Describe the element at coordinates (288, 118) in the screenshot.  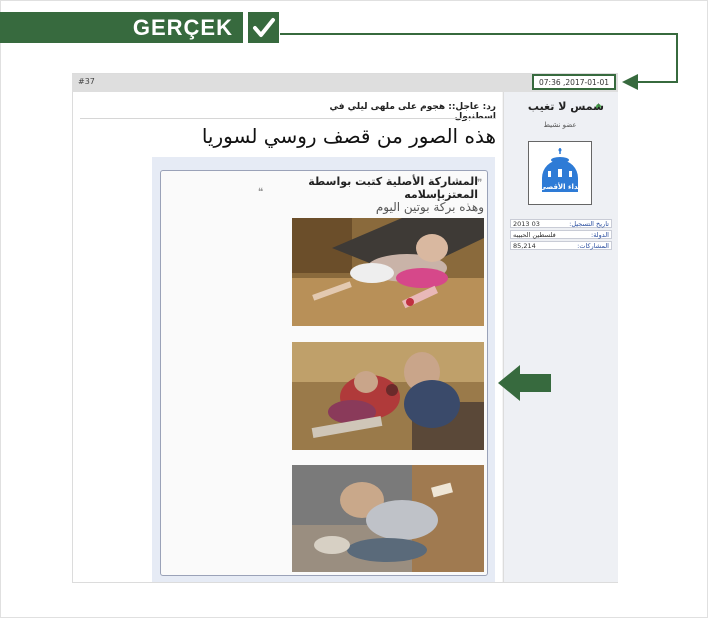
I see `title-divider` at that location.